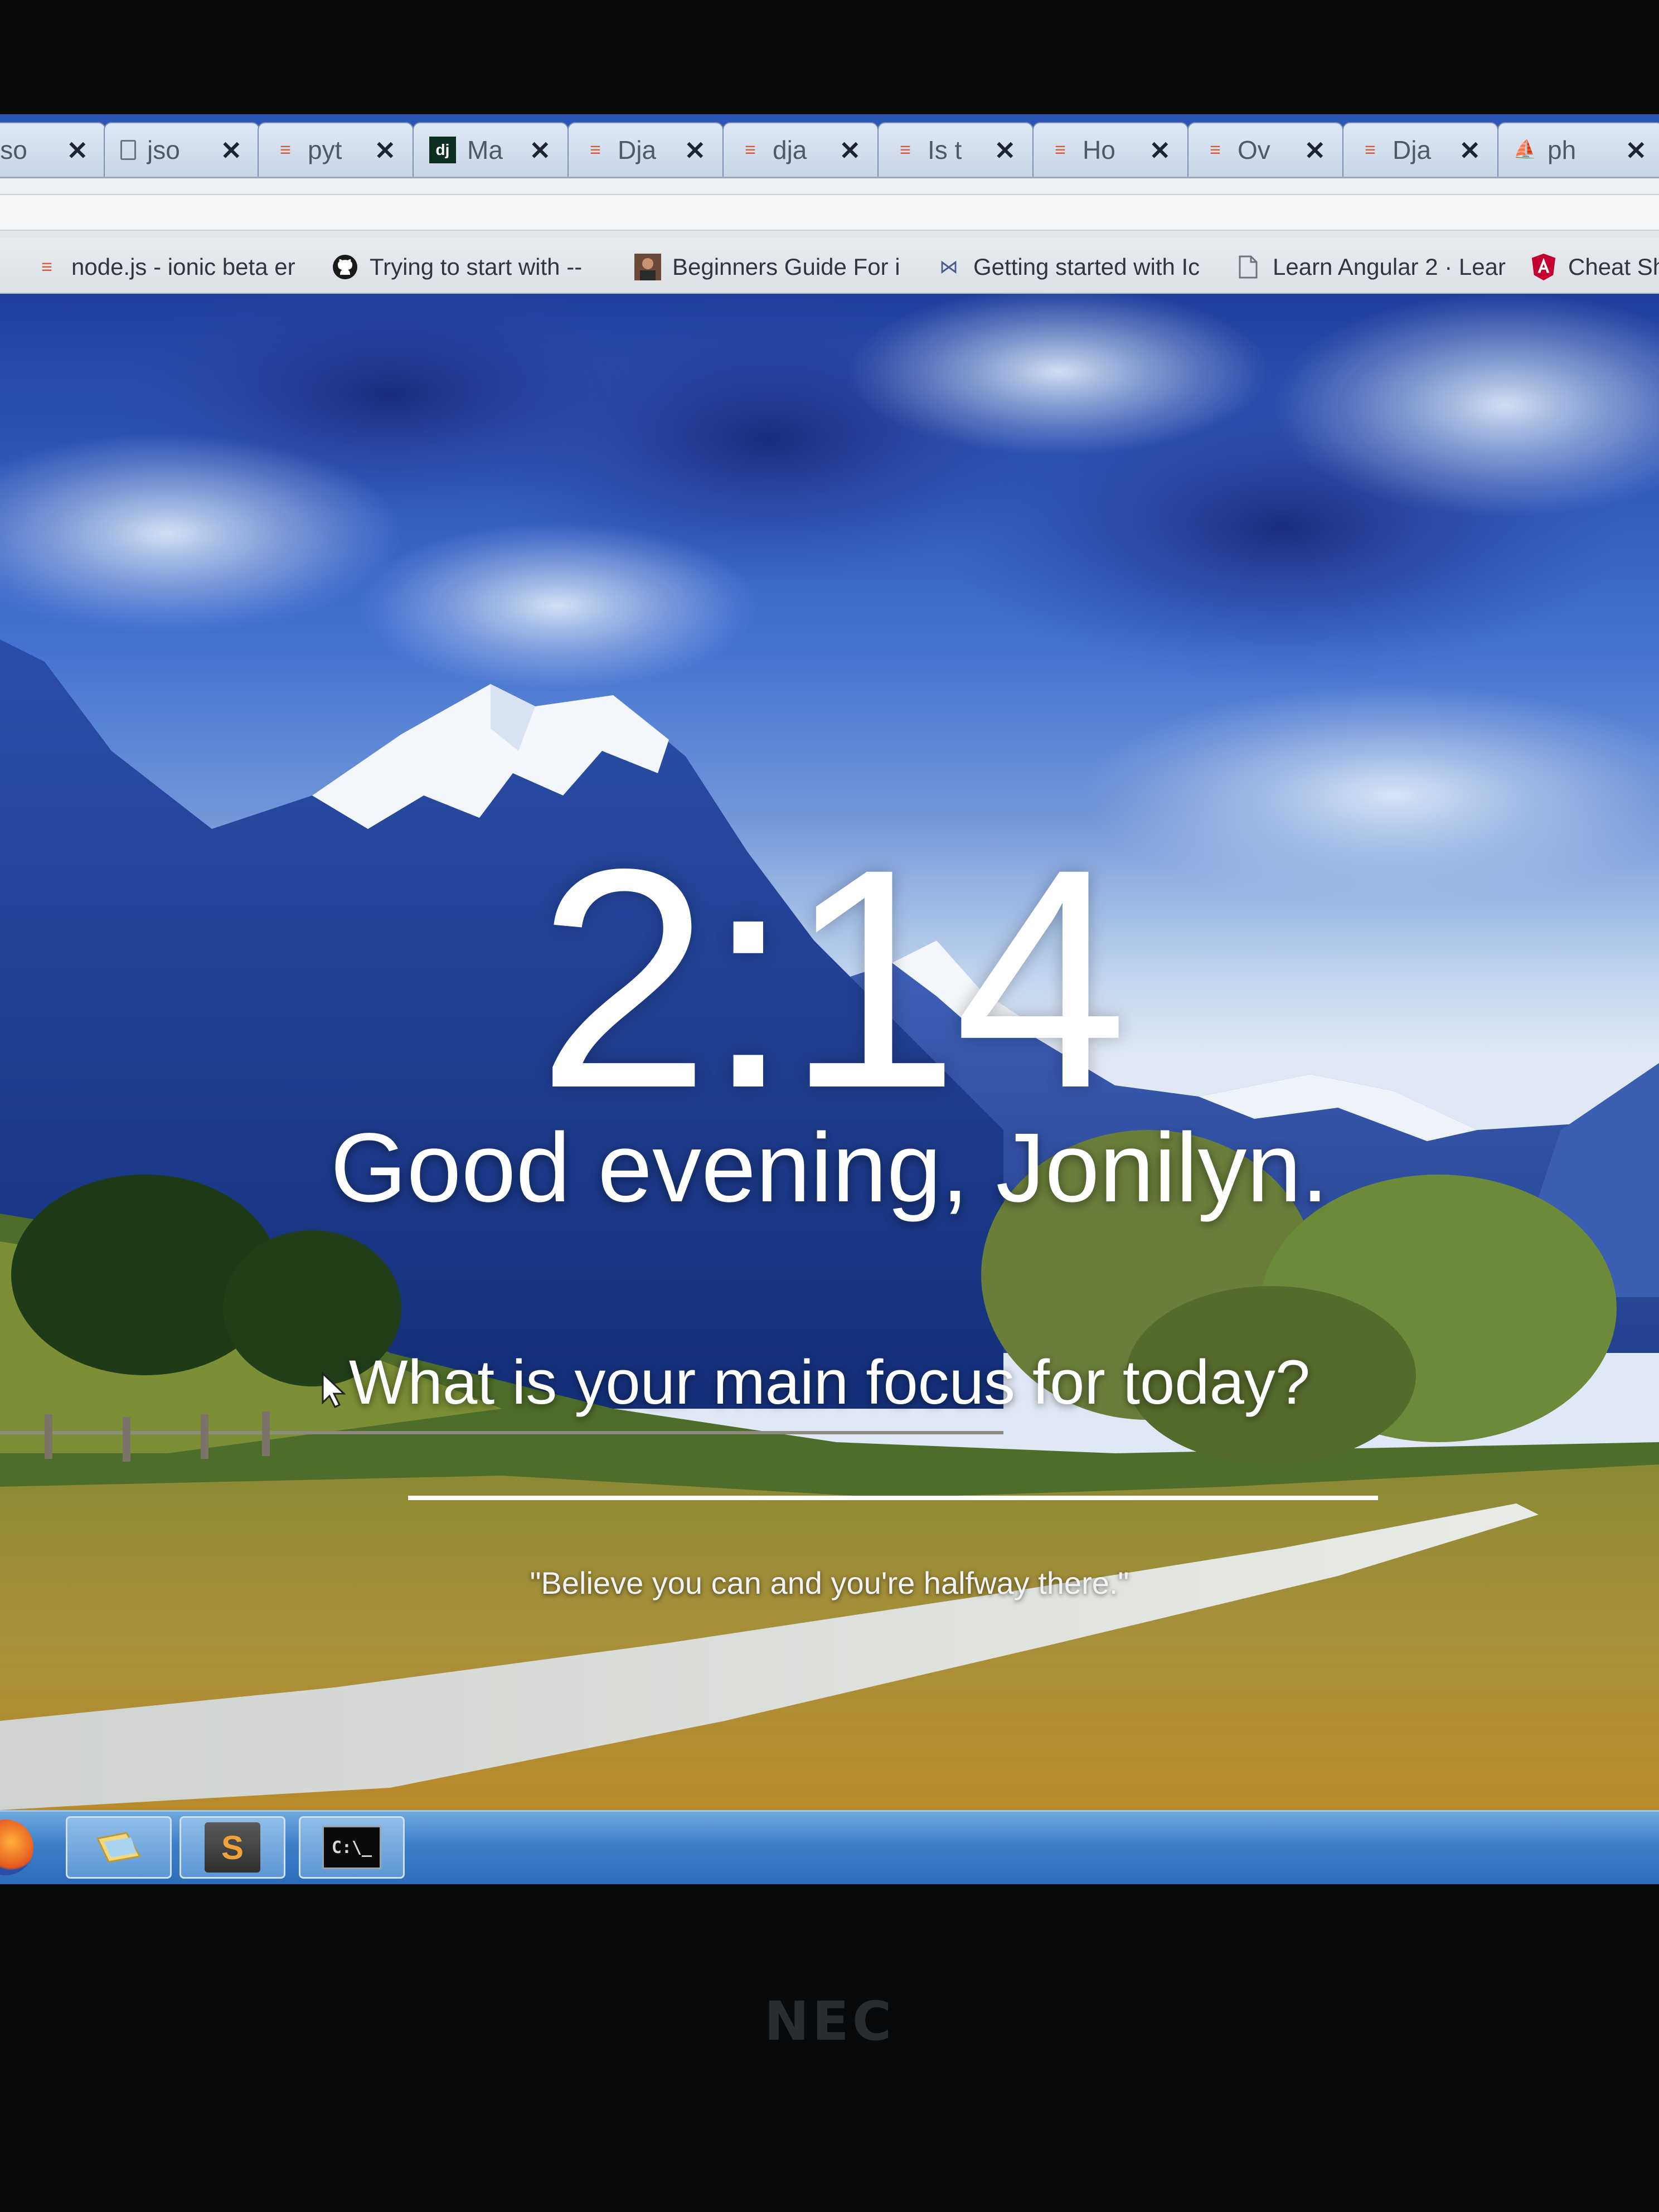 Image resolution: width=1659 pixels, height=2212 pixels. Describe the element at coordinates (334, 1390) in the screenshot. I see `mouse-cursor-icon` at that location.